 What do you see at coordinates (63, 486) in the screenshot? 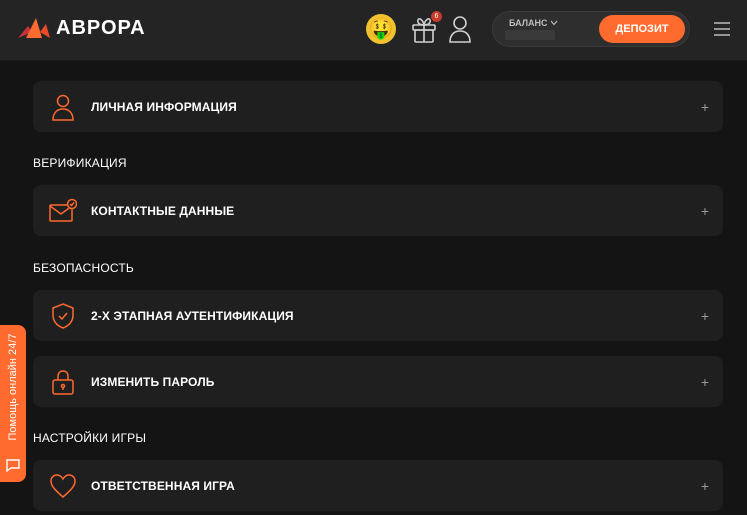
I see `heart-icon` at bounding box center [63, 486].